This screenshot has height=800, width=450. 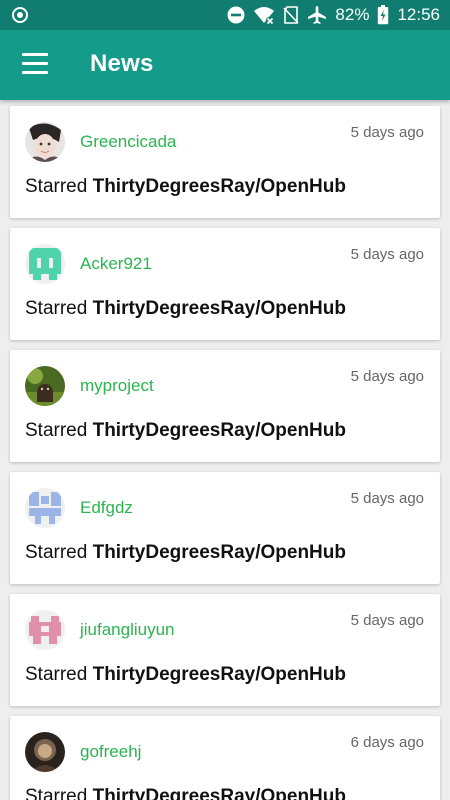 What do you see at coordinates (20, 15) in the screenshot?
I see `notification-icon` at bounding box center [20, 15].